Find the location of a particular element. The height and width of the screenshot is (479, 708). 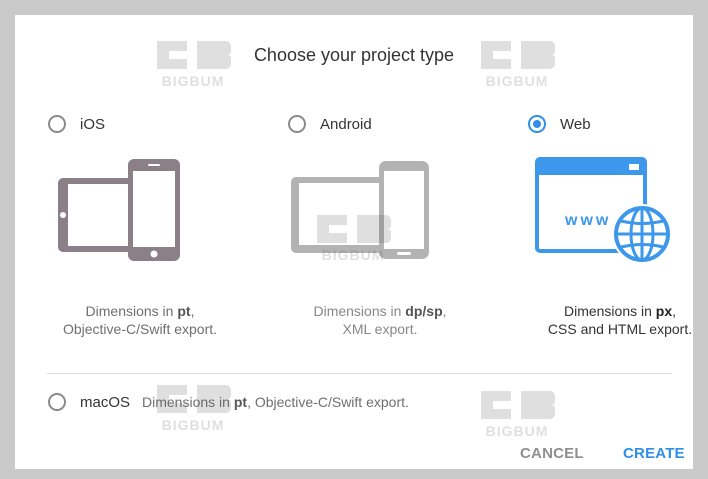

macos-desc-unit: pt is located at coordinates (240, 402).